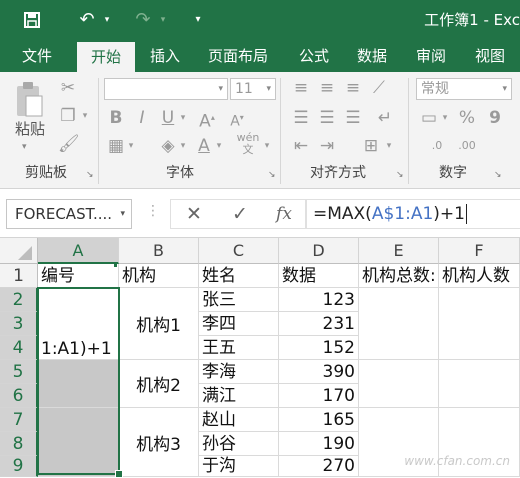 The width and height of the screenshot is (520, 478). Describe the element at coordinates (239, 324) in the screenshot. I see `cell-c3: 李四` at that location.